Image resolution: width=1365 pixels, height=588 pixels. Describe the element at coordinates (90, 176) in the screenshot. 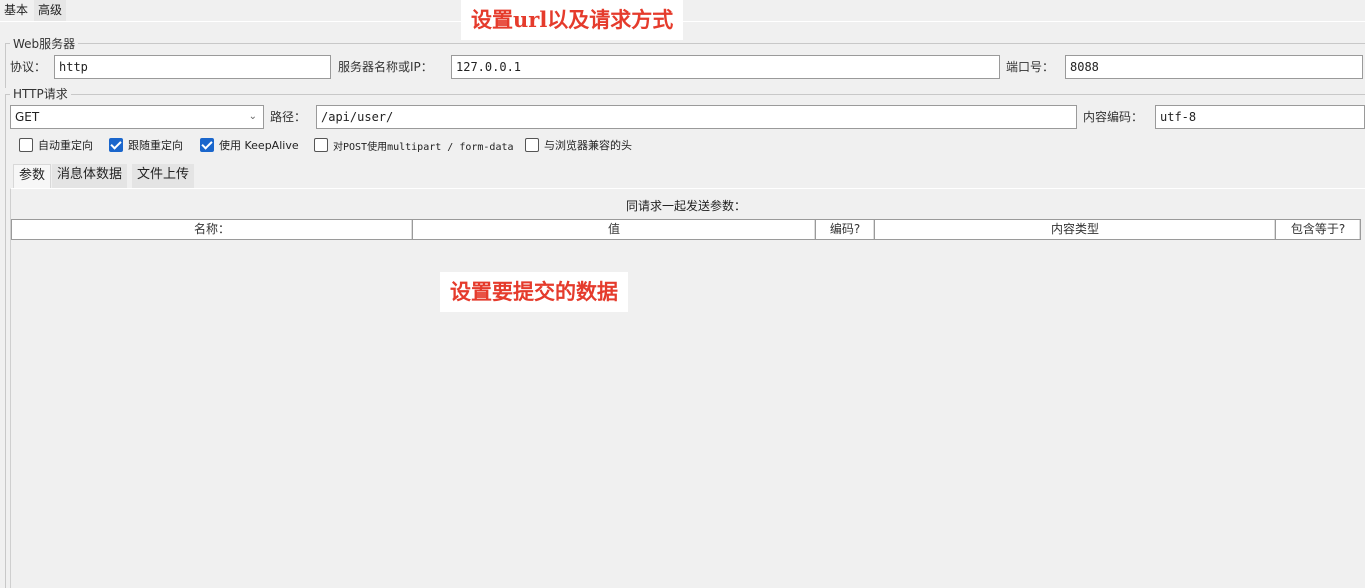

I see `tab-body-data: 消息体数据` at that location.